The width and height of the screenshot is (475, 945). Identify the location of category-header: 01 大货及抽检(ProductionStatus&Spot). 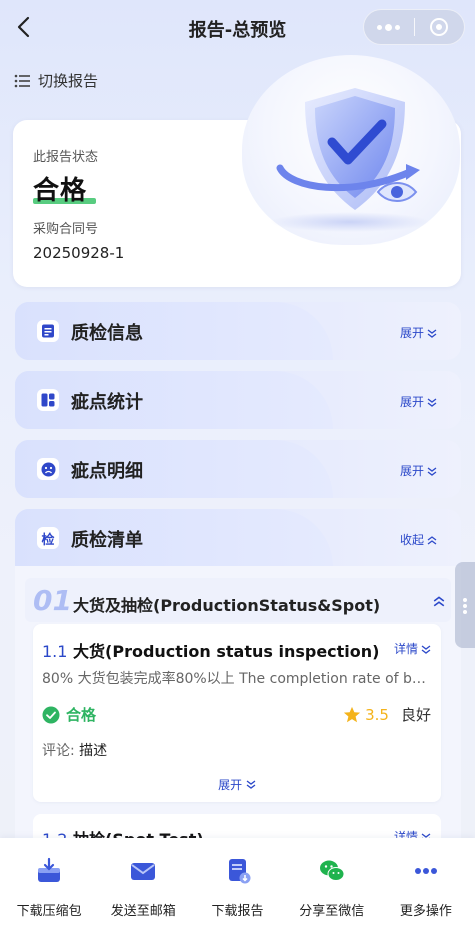
(238, 600).